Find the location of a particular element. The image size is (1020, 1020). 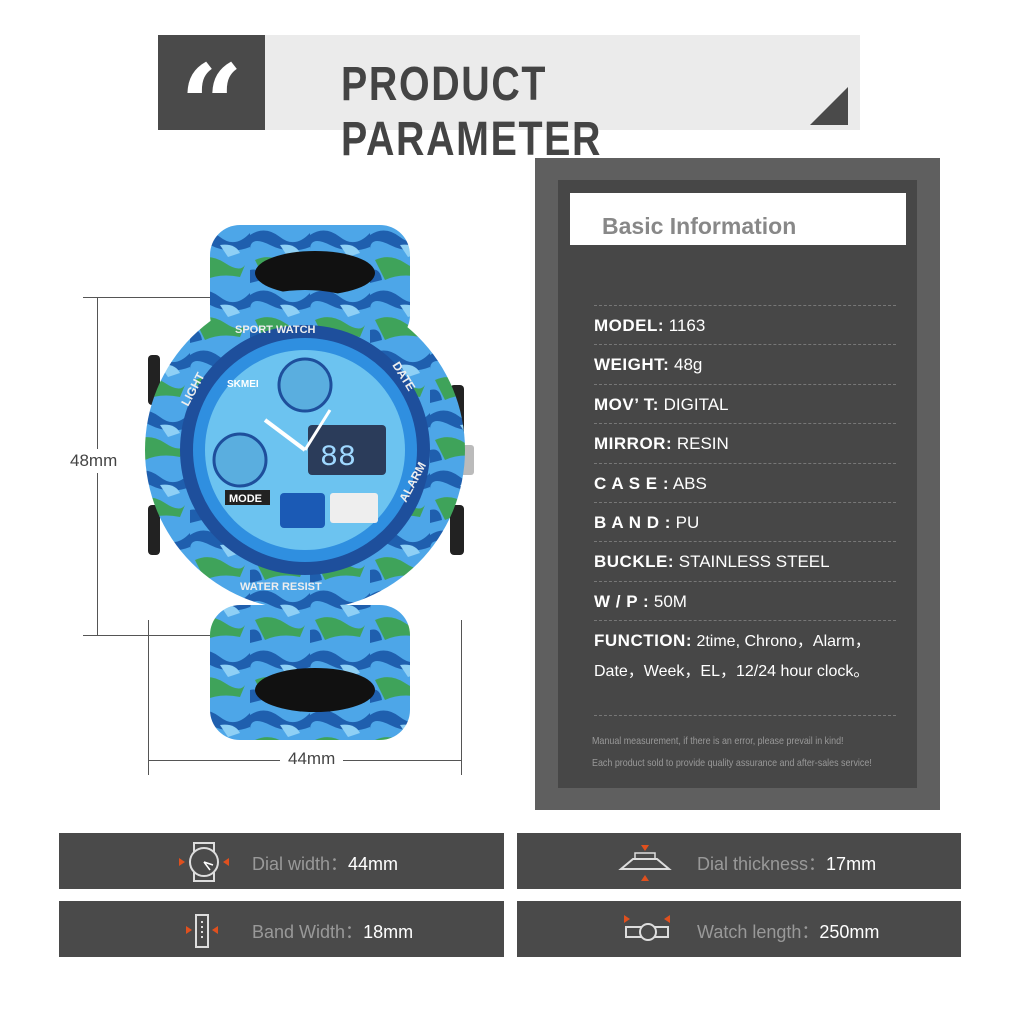

quote-icon: “ is located at coordinates (211, 102).